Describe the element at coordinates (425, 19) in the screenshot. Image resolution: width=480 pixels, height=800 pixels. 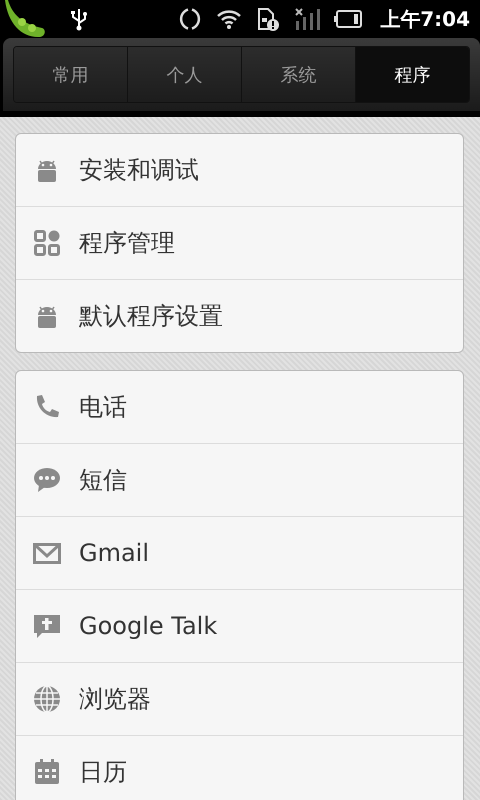
I see `status-time: 上午7:04` at that location.